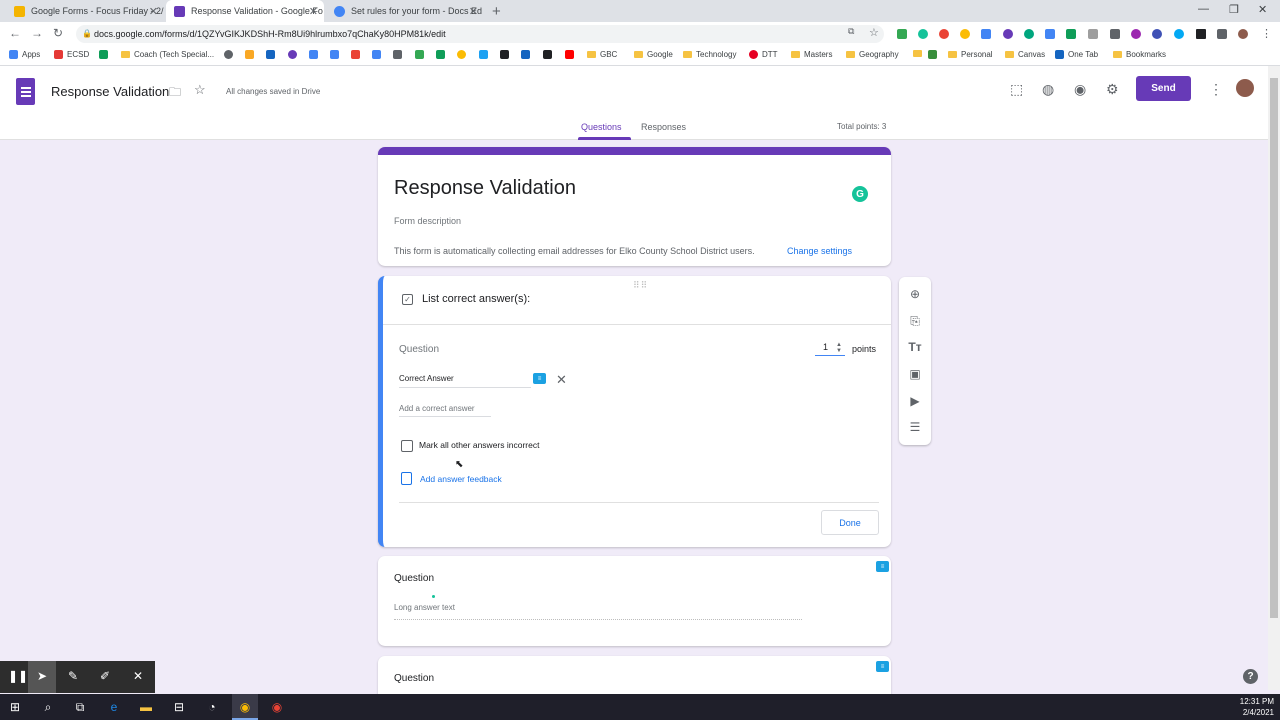 This screenshot has width=1280, height=720. I want to click on bookmark-ecsd: ECSD, so click(71, 54).